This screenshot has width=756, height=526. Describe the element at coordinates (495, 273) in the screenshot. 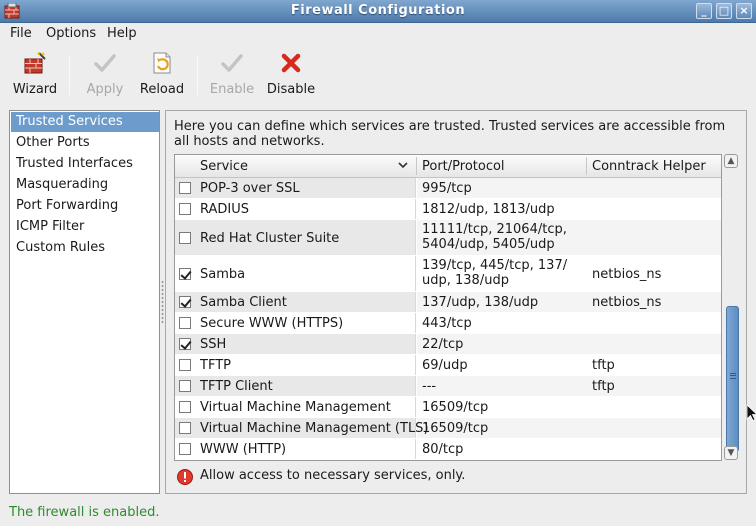

I see `port-protocol: 139/tcp, 445/tcp, 137/ udp, 138/udp` at that location.